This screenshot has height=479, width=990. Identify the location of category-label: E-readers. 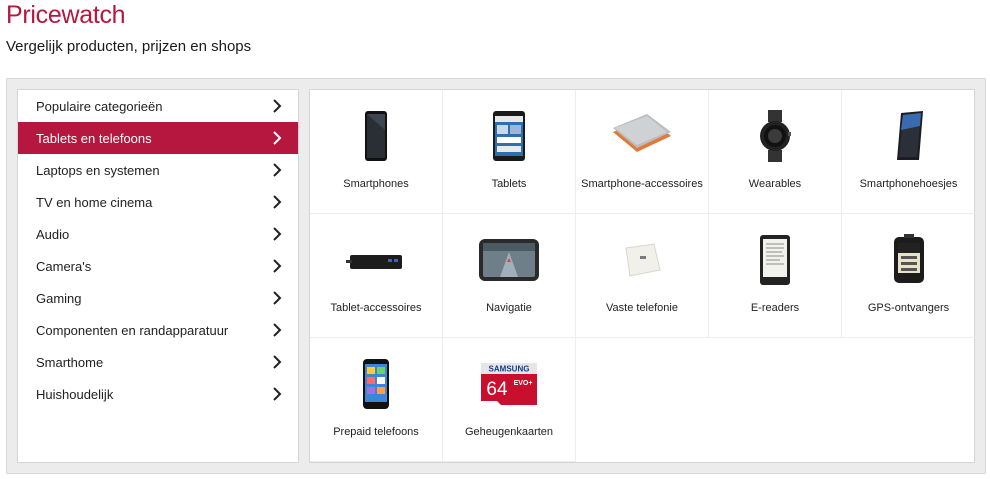
(775, 308).